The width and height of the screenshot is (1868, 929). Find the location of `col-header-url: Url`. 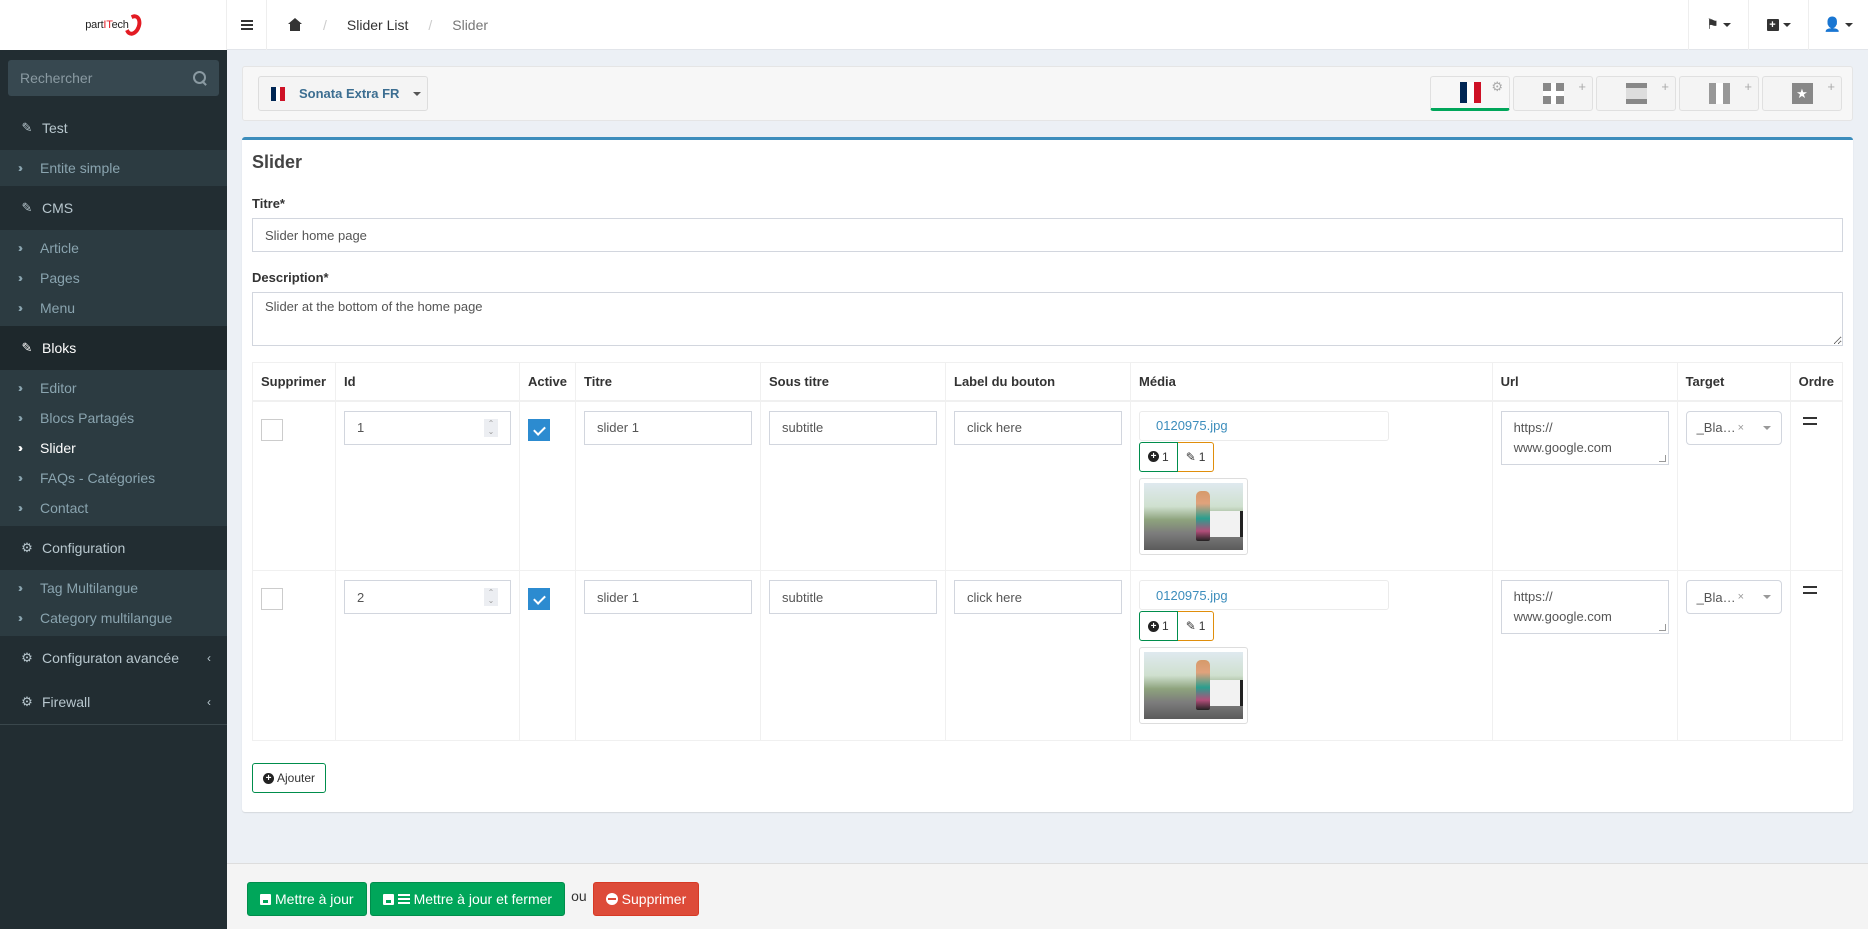

col-header-url: Url is located at coordinates (1584, 382).